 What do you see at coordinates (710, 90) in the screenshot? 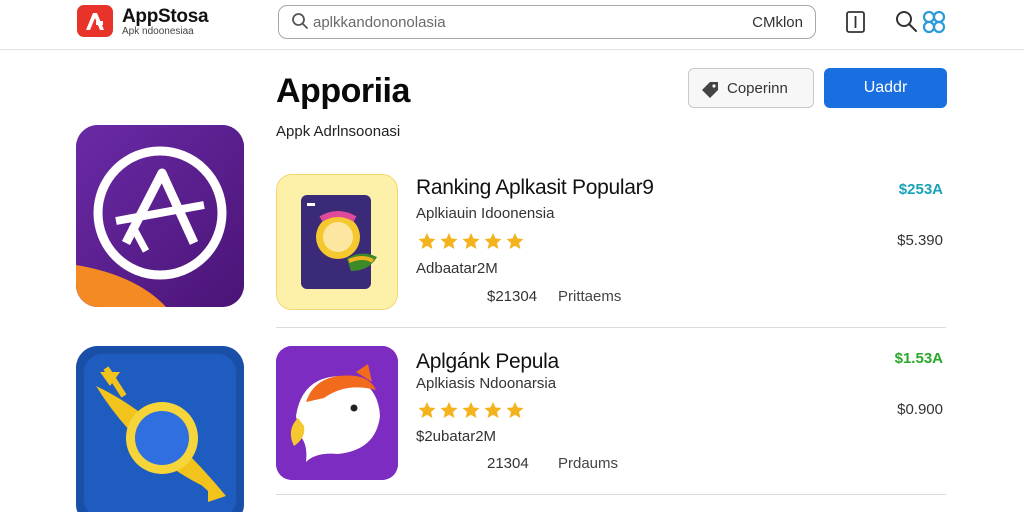
I see `tag-icon` at bounding box center [710, 90].